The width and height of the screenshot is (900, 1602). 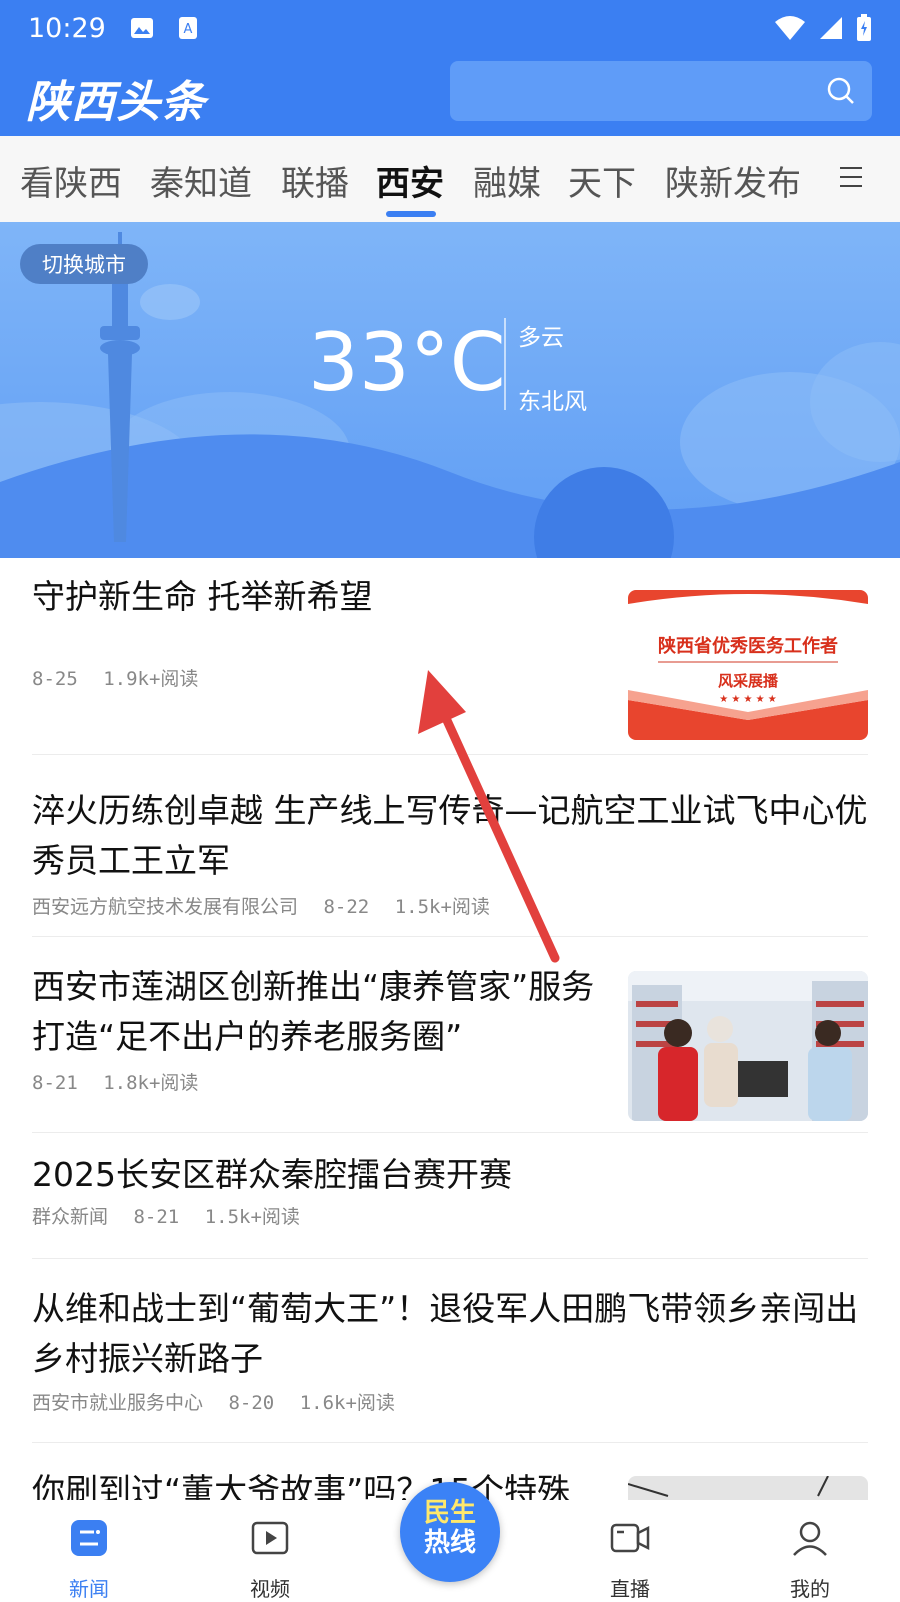 What do you see at coordinates (450, 1215) in the screenshot?
I see `news-meta: 群众新闻 8-21 1.5k+阅读` at bounding box center [450, 1215].